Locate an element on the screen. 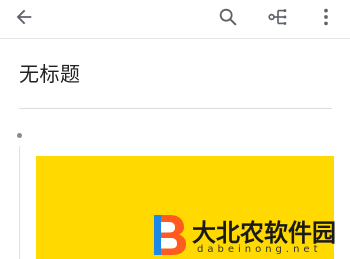 The height and width of the screenshot is (259, 350). bullet-dot-icon is located at coordinates (19, 135).